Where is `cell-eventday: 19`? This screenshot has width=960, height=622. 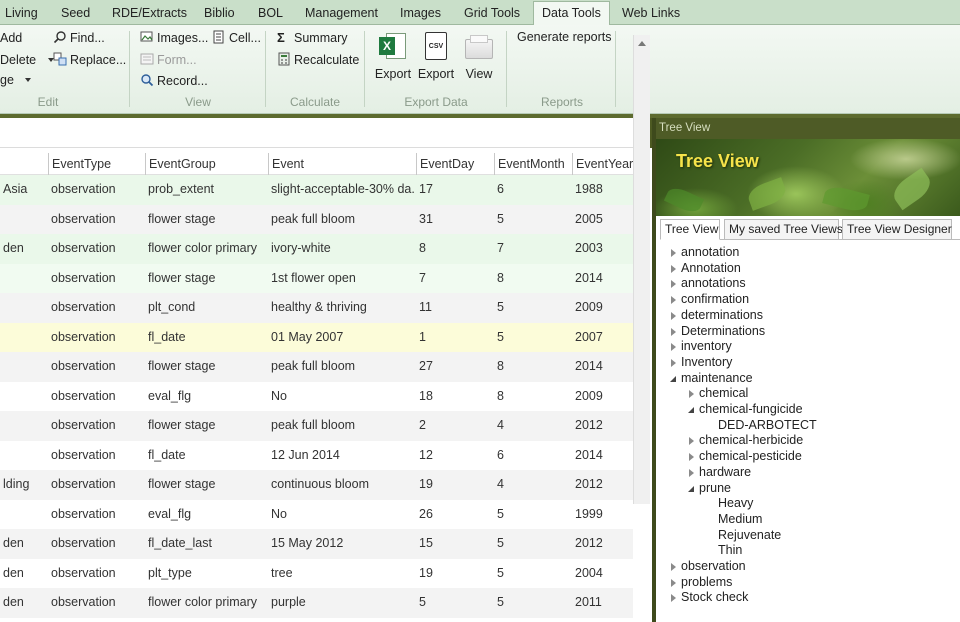
cell-eventday: 19 is located at coordinates (456, 484).